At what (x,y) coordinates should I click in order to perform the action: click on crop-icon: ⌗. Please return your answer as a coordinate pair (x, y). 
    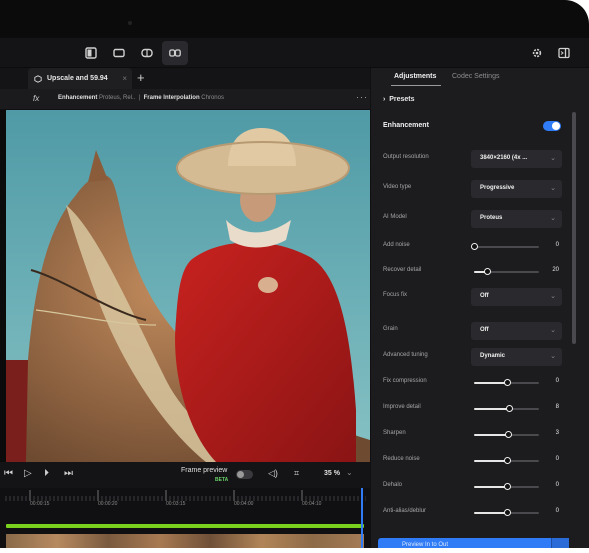
    Looking at the image, I should click on (296, 473).